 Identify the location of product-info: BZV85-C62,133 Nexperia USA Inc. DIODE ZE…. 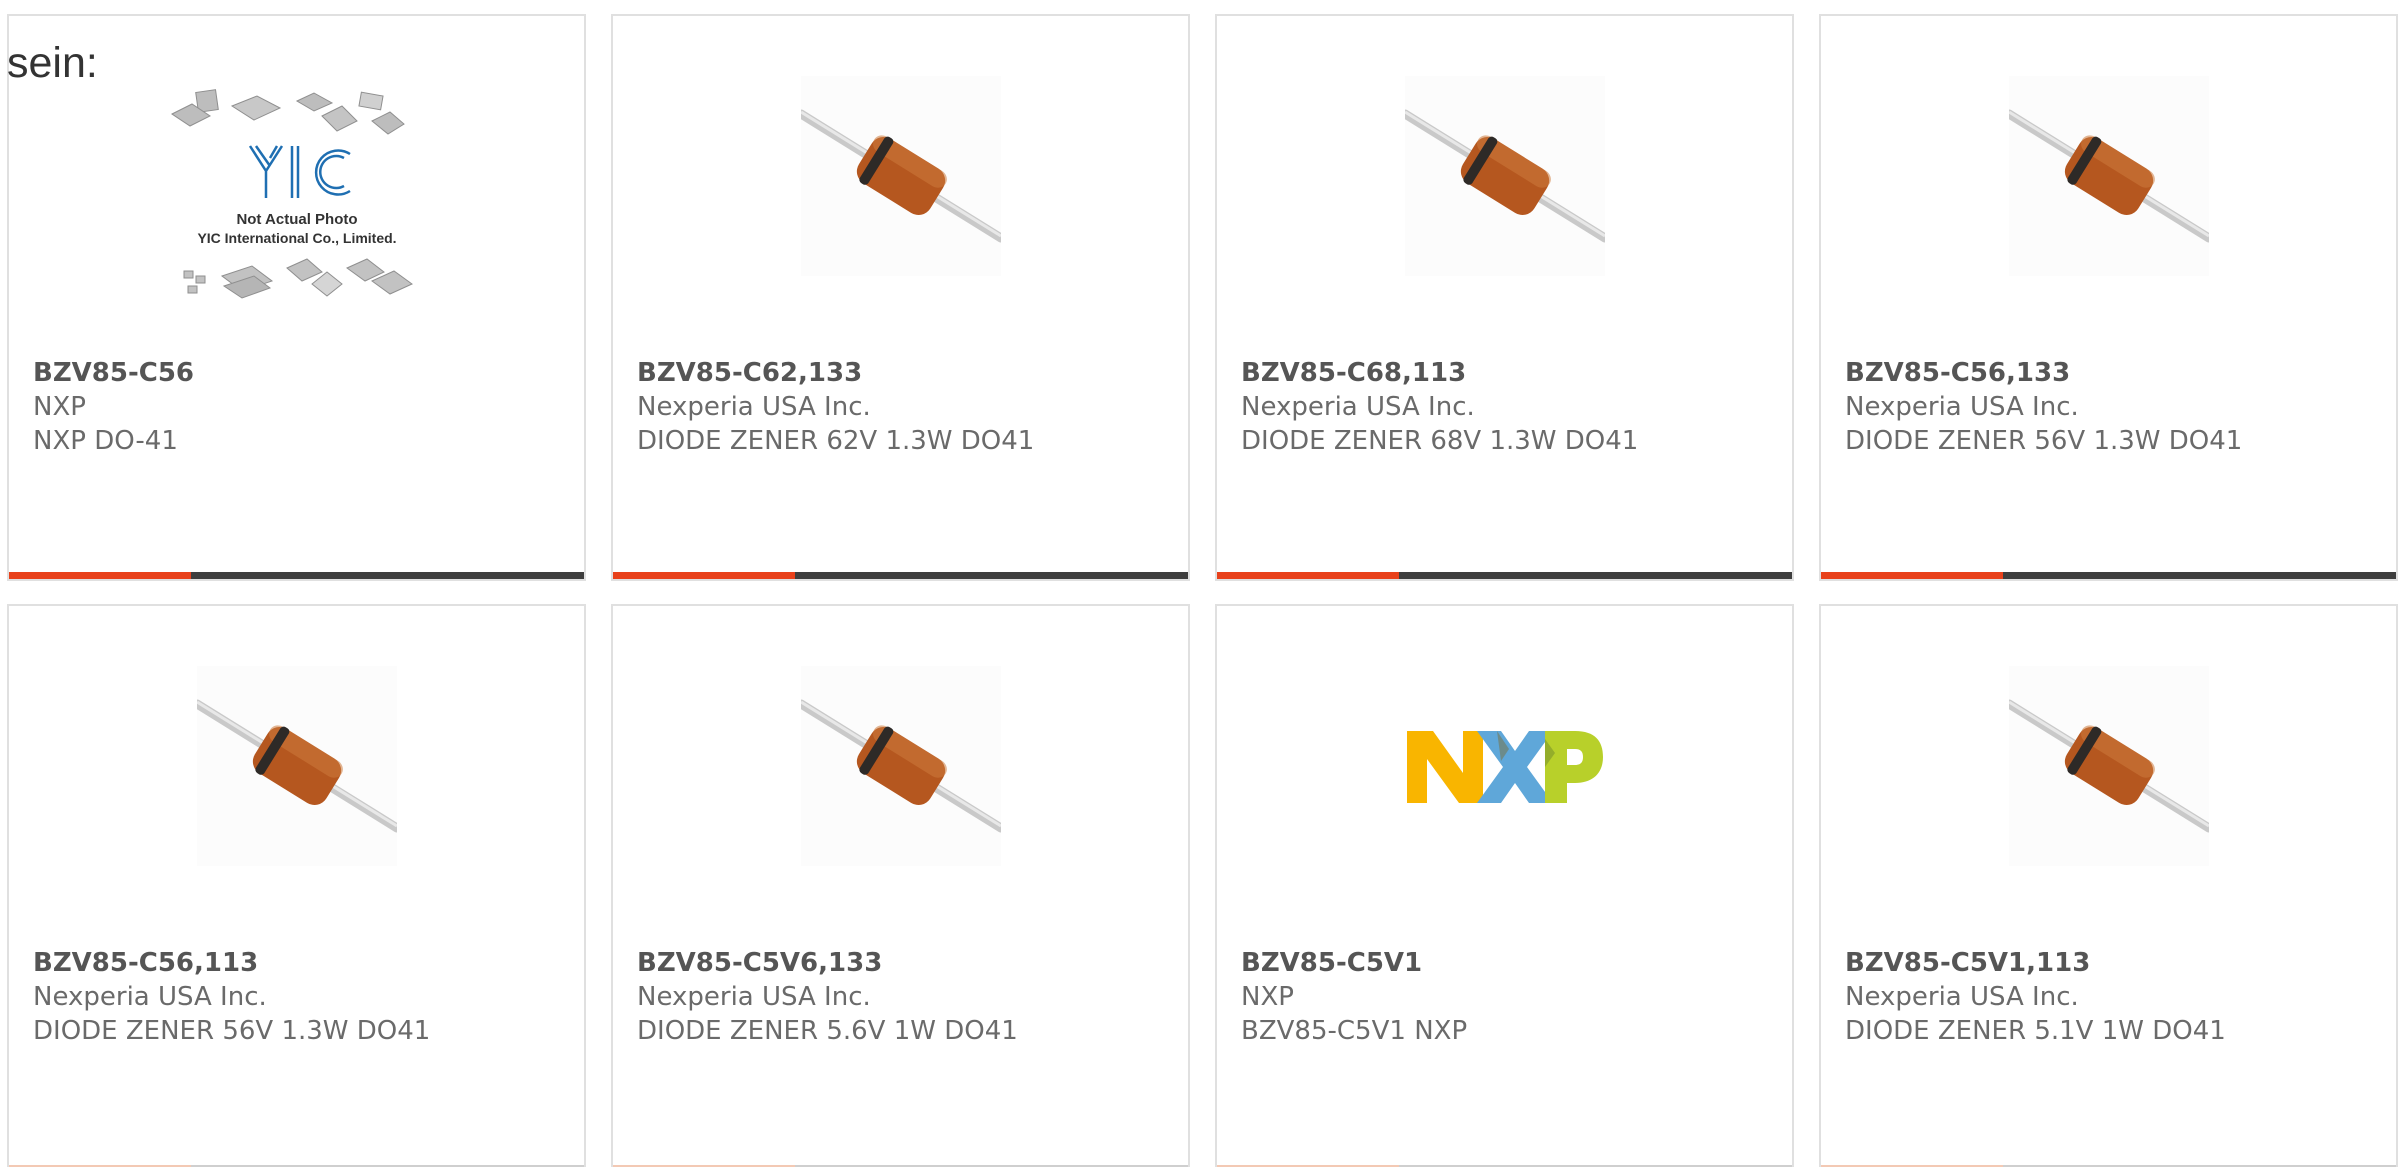
(907, 407).